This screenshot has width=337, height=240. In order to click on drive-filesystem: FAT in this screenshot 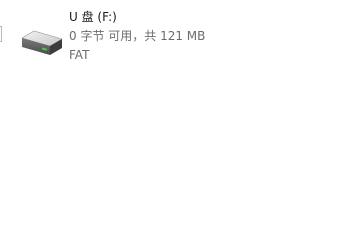, I will do `click(79, 55)`.